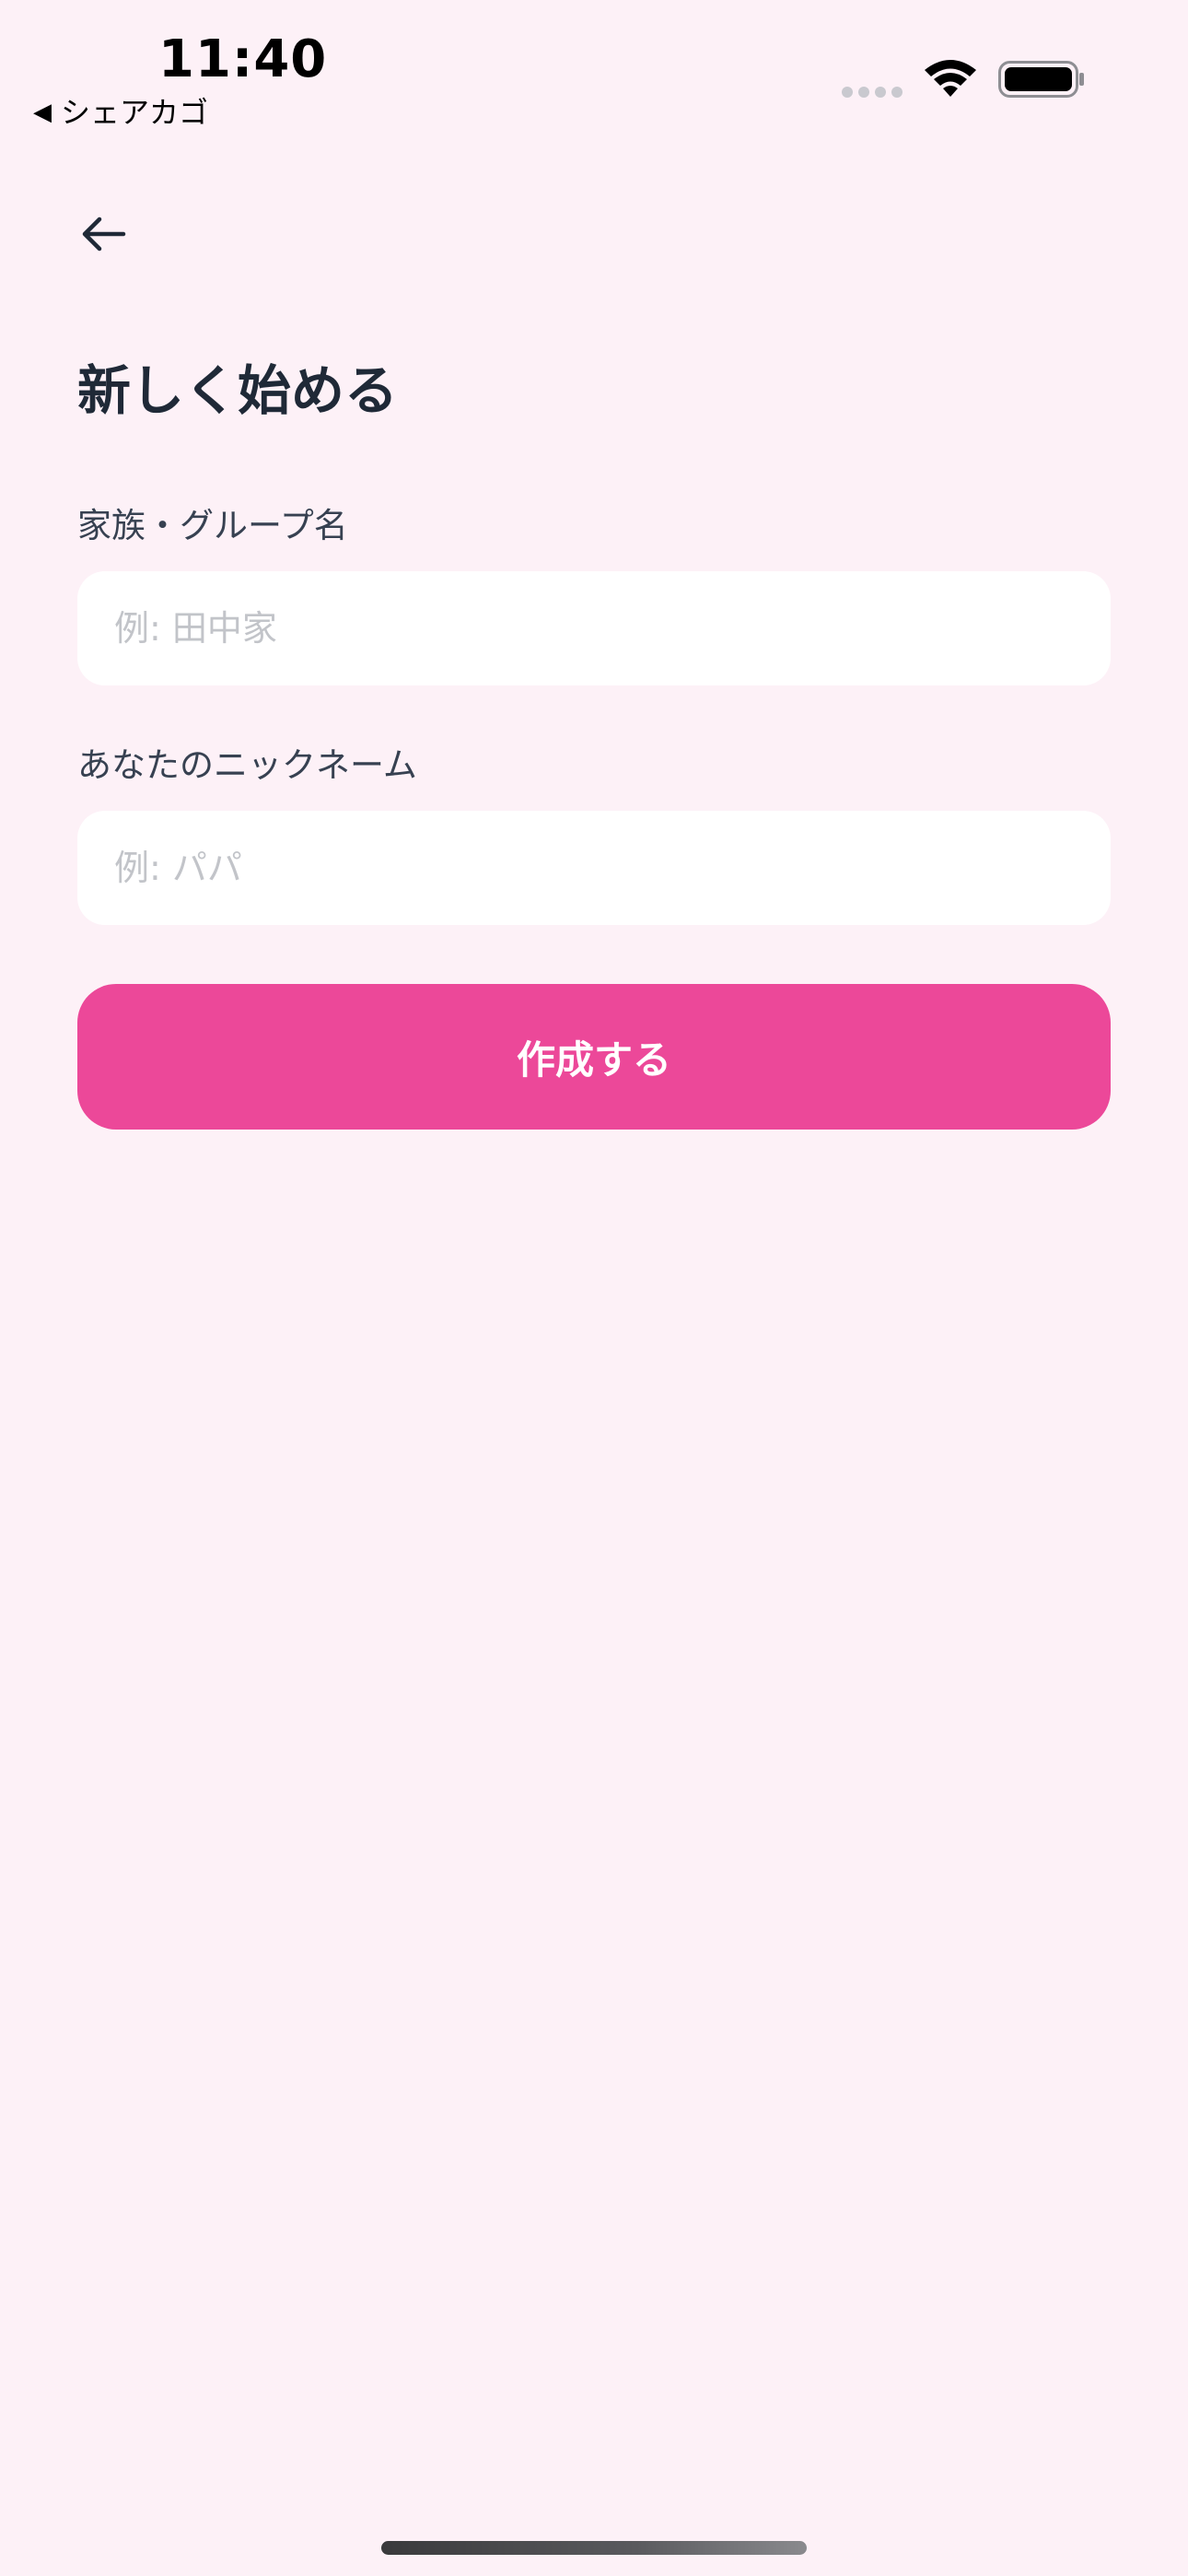  Describe the element at coordinates (594, 2548) in the screenshot. I see `home-indicator` at that location.